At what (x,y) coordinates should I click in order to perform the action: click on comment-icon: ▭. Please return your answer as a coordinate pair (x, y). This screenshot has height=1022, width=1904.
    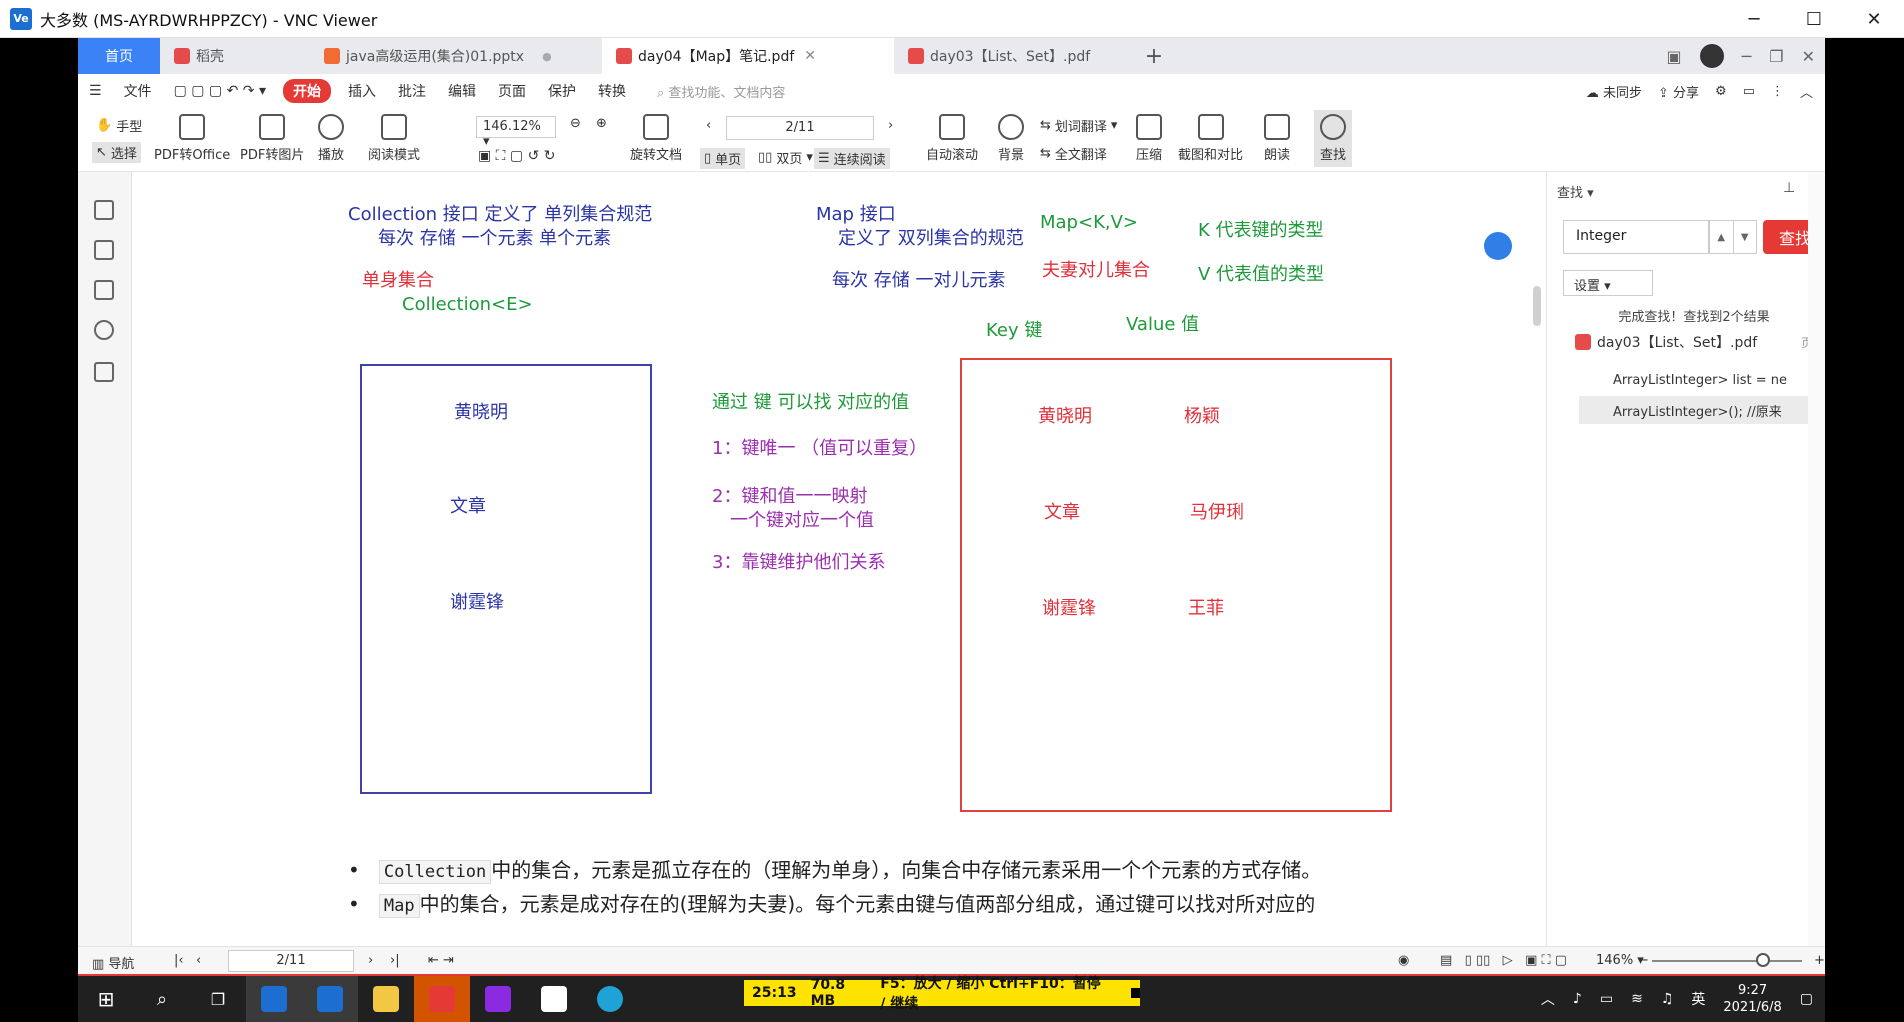
    Looking at the image, I should click on (1749, 91).